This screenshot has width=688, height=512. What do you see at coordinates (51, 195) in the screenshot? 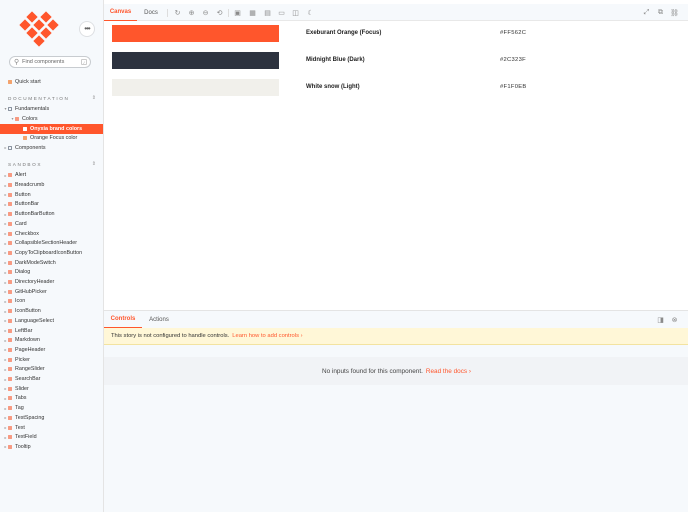
I see `sidebar-item-button: ▸ Button` at bounding box center [51, 195].